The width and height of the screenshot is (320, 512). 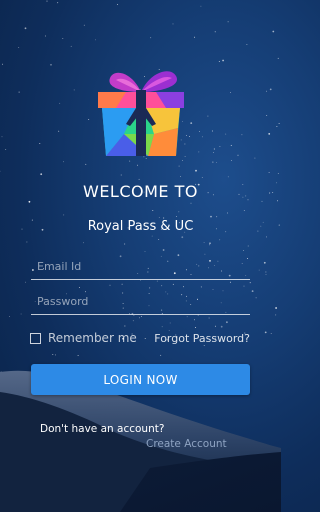 What do you see at coordinates (186, 444) in the screenshot?
I see `create-account-link: Create Account` at bounding box center [186, 444].